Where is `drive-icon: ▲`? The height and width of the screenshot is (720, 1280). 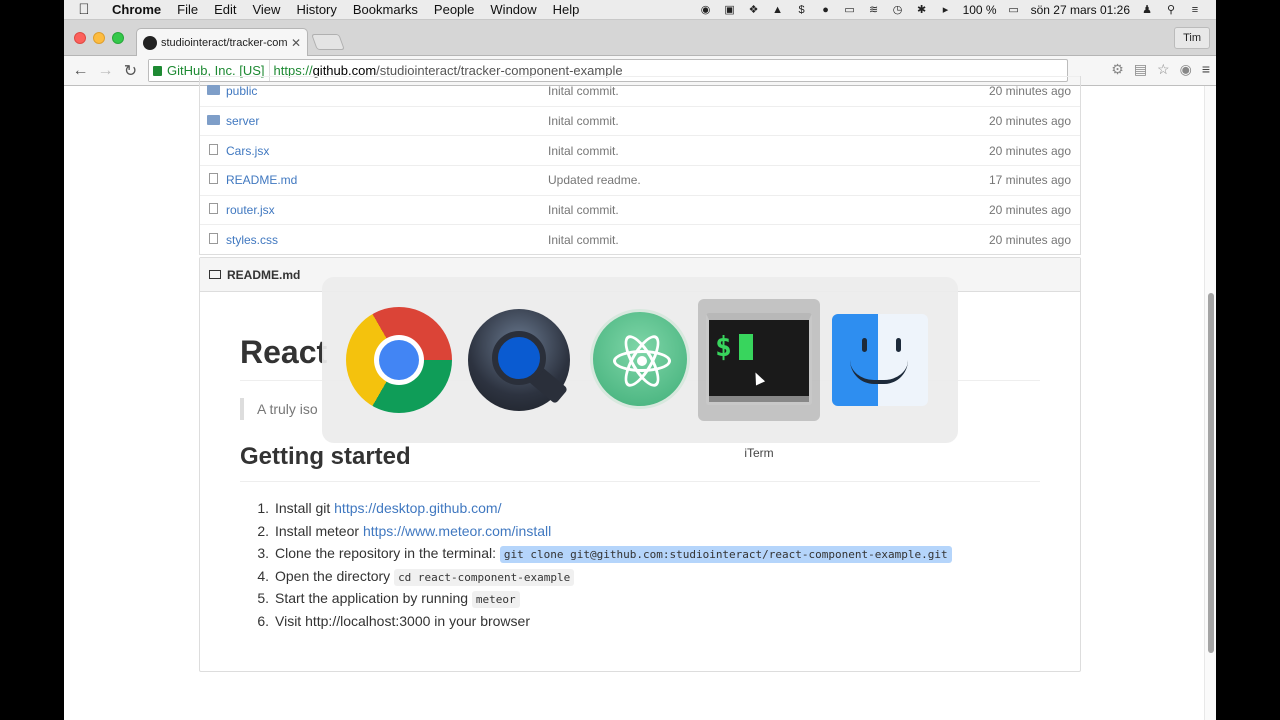 drive-icon: ▲ is located at coordinates (778, 10).